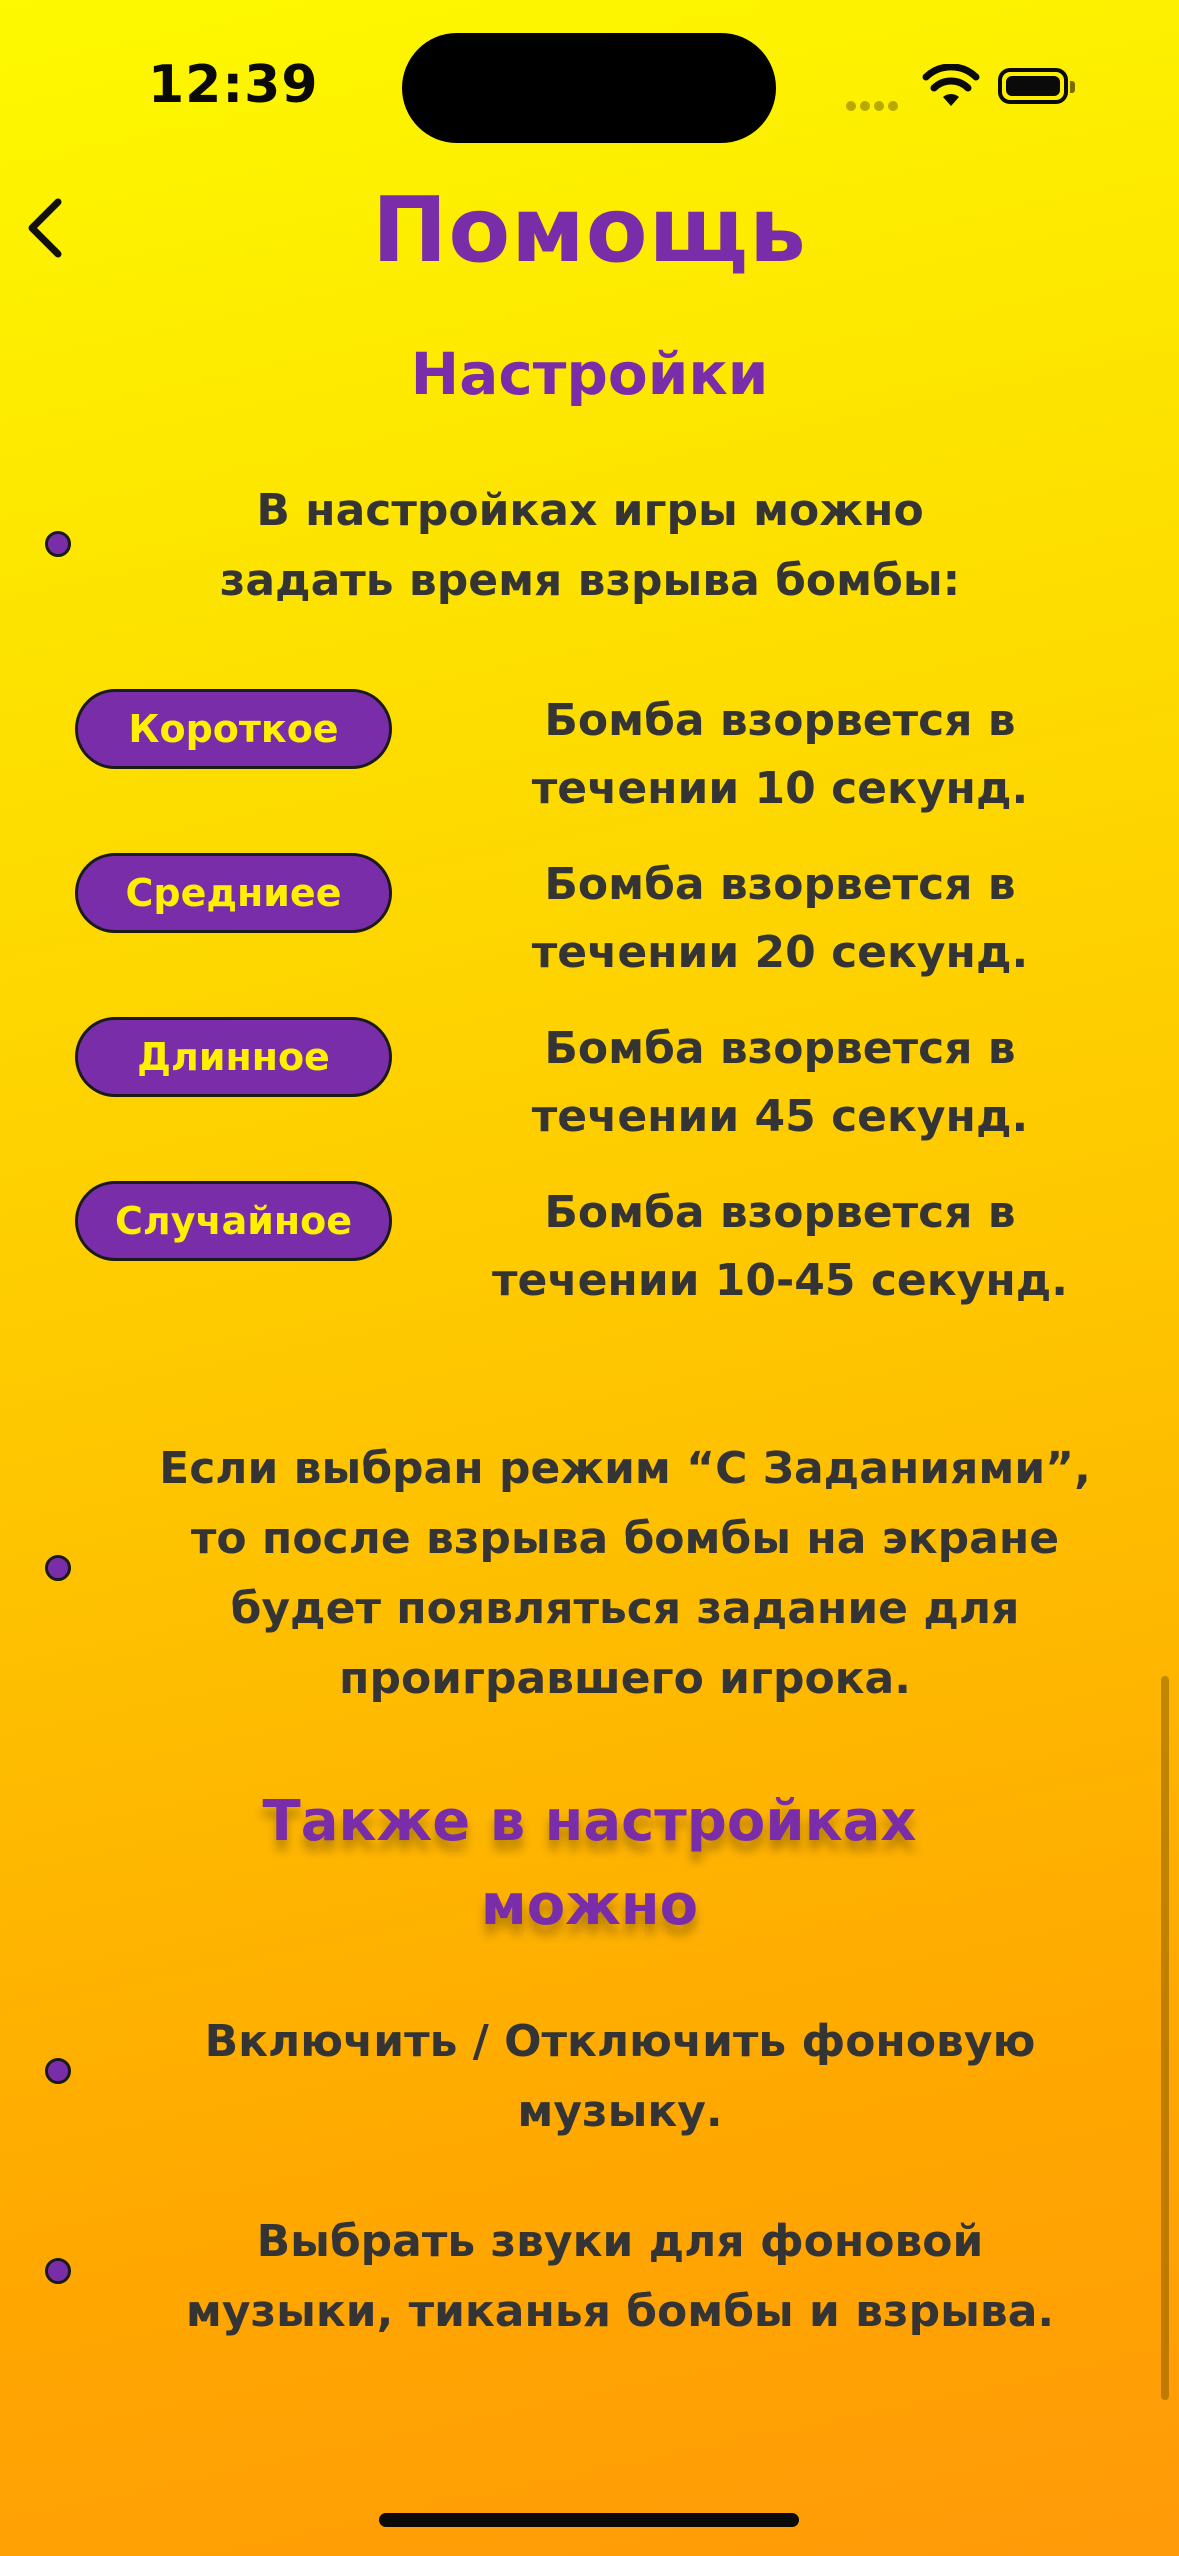  Describe the element at coordinates (1036, 86) in the screenshot. I see `battery-icon` at that location.